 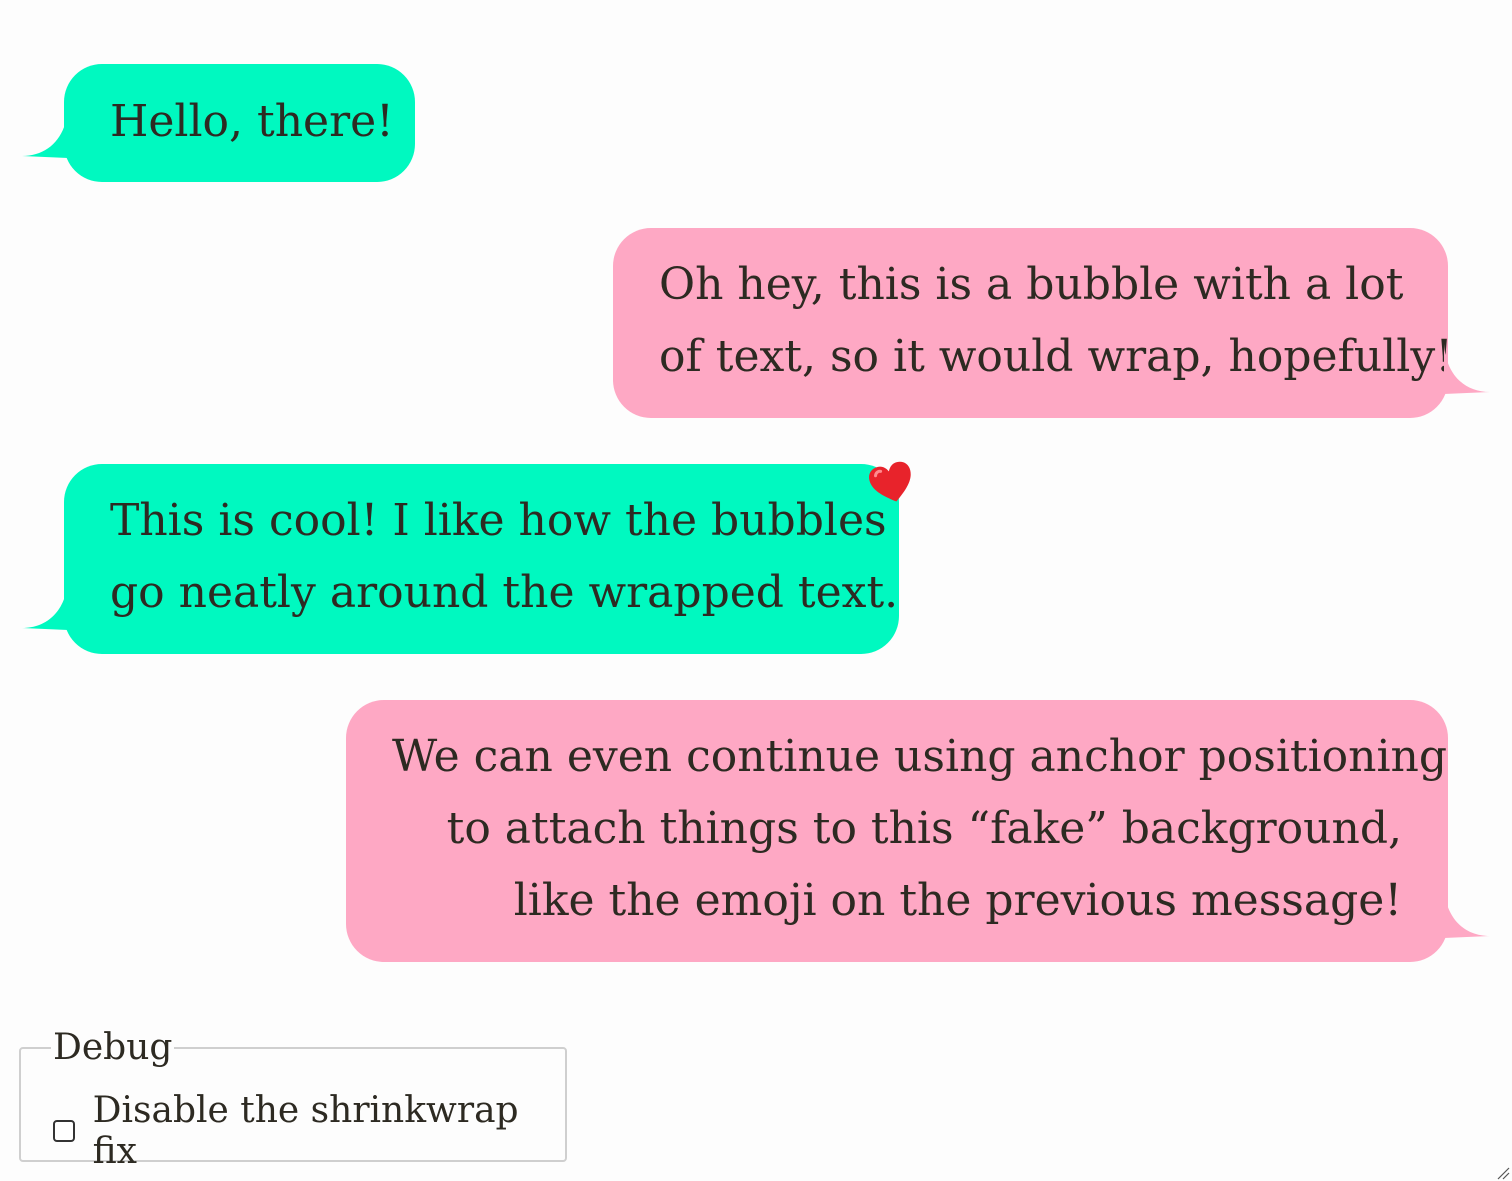 I want to click on message-text-line: like the emoji on the previous message!, so click(x=957, y=900).